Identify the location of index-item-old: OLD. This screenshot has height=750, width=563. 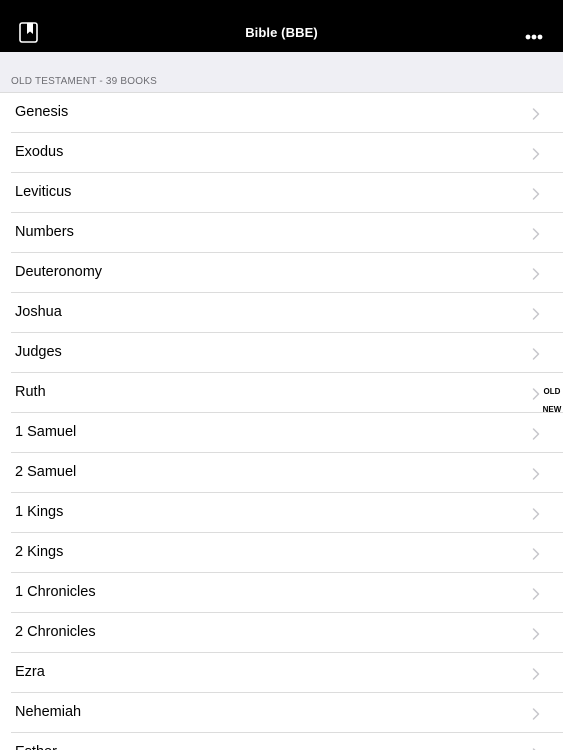
(551, 393).